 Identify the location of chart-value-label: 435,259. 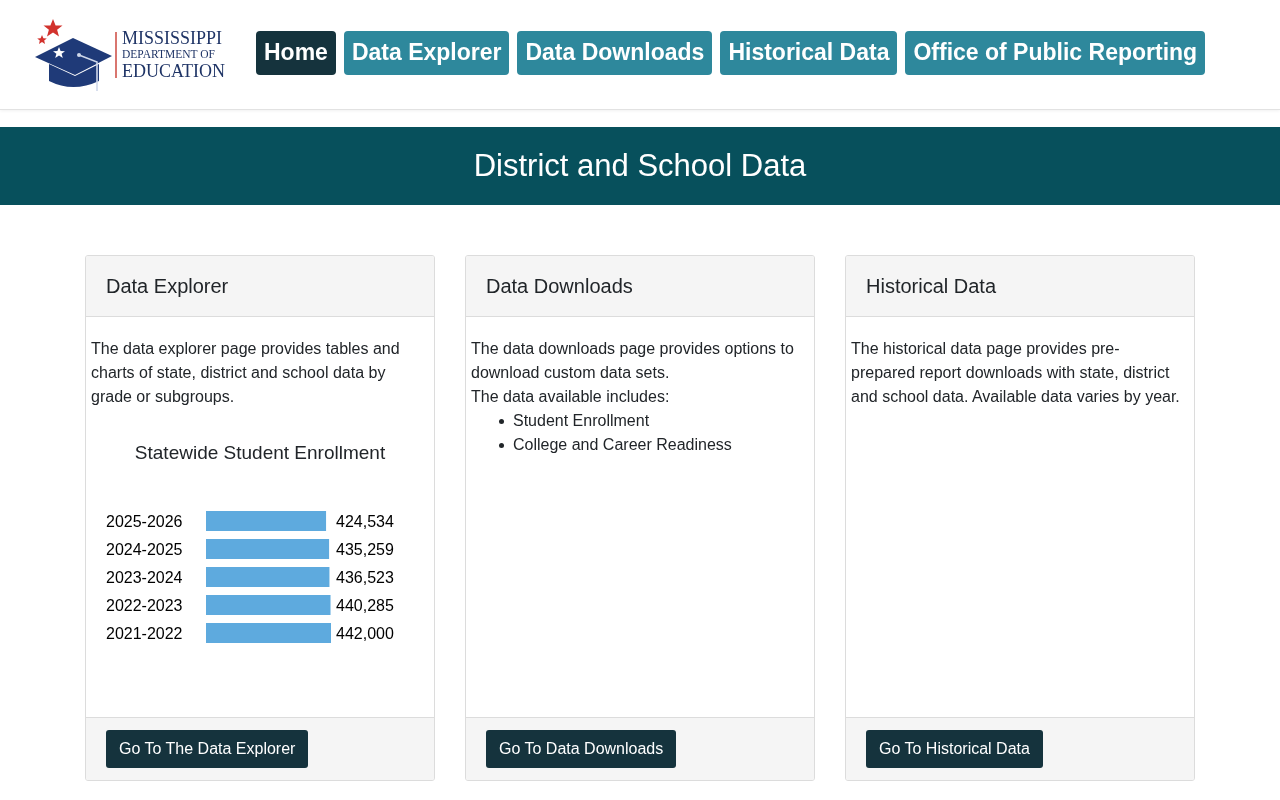
(365, 549).